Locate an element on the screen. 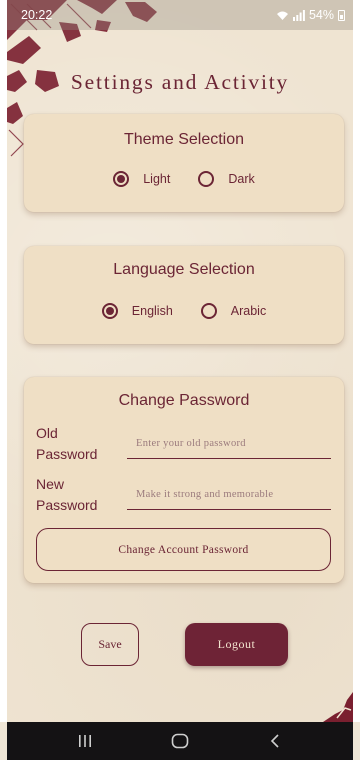  theme-option-dark-label: Dark is located at coordinates (241, 179).